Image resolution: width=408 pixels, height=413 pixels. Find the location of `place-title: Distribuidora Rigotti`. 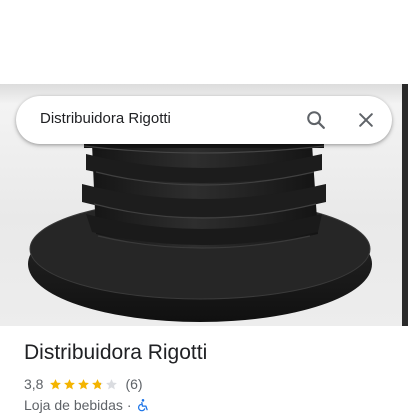

place-title: Distribuidora Rigotti is located at coordinates (116, 352).